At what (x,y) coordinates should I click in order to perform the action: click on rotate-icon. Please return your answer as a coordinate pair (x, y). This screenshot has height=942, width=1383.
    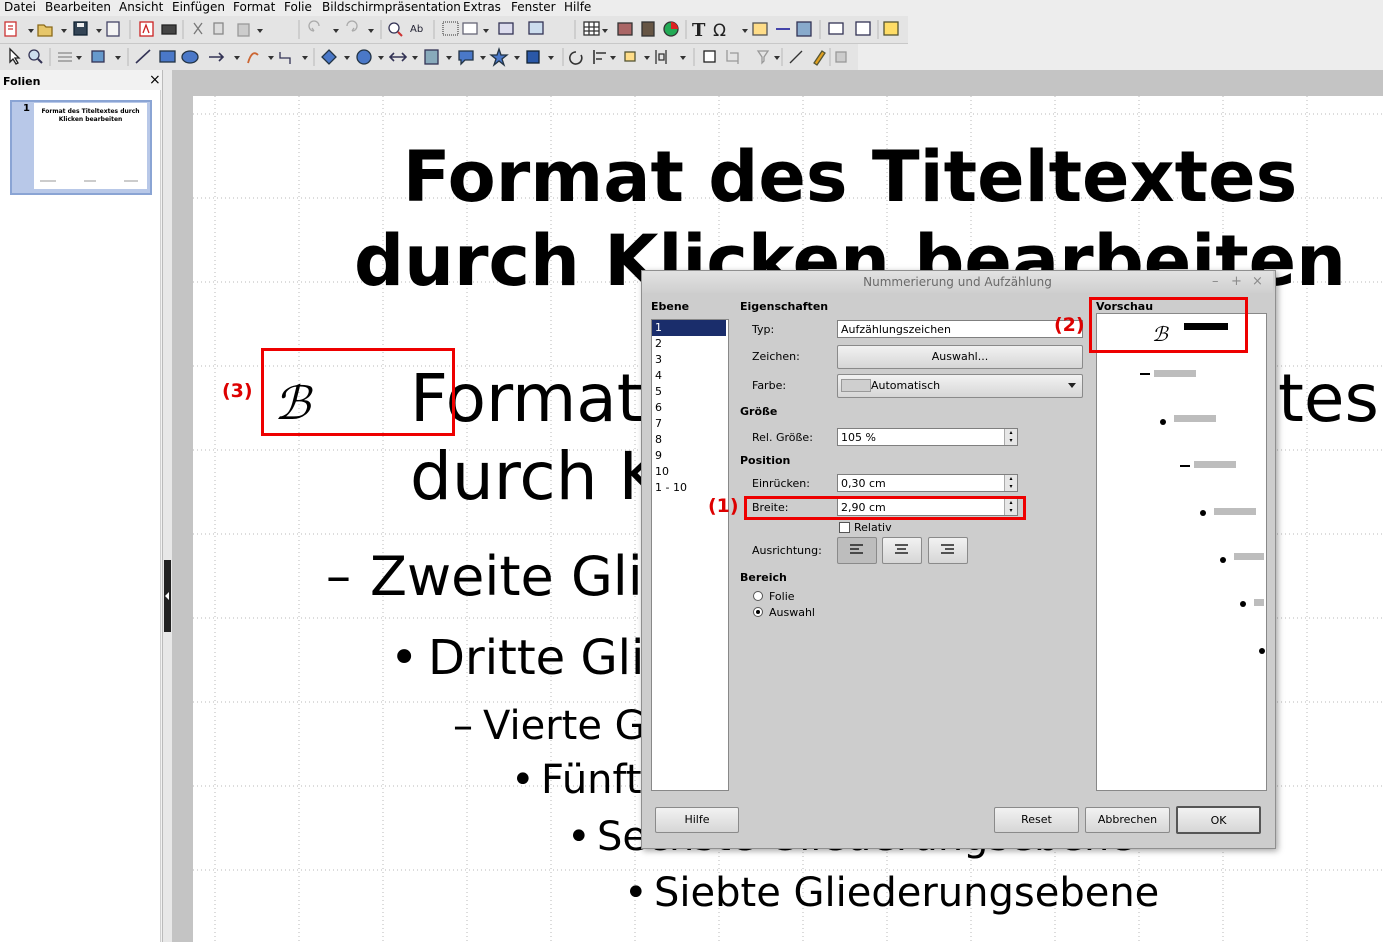
    Looking at the image, I should click on (576, 58).